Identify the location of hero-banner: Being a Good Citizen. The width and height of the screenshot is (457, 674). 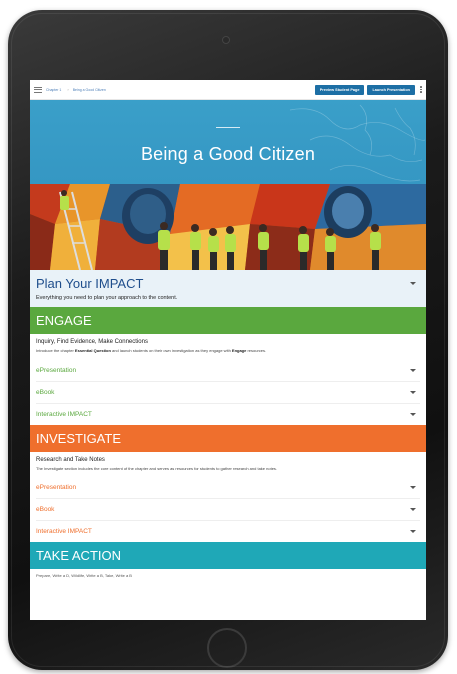
(228, 142).